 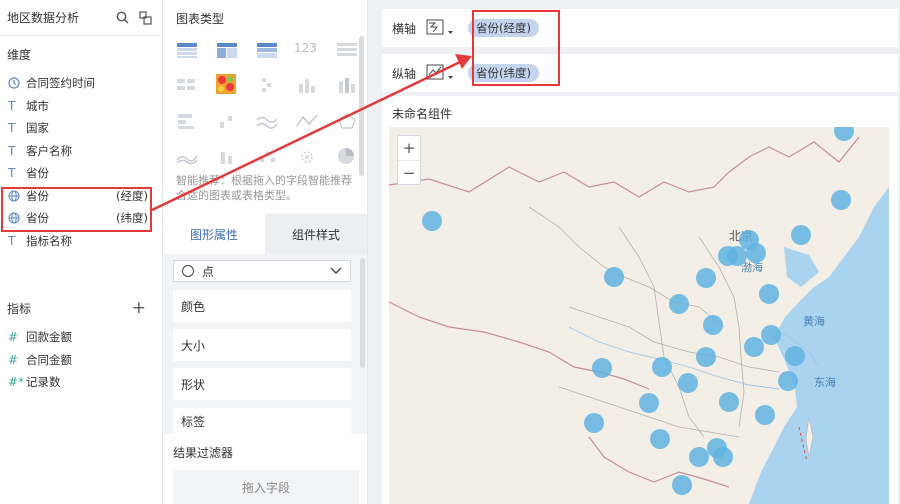 I want to click on graph-properties-area: 点 颜色 大小 形状 标签, so click(x=265, y=344).